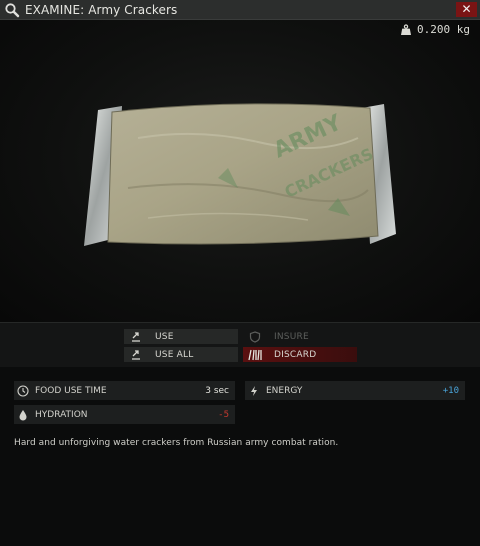  Describe the element at coordinates (255, 355) in the screenshot. I see `discard-icon` at that location.